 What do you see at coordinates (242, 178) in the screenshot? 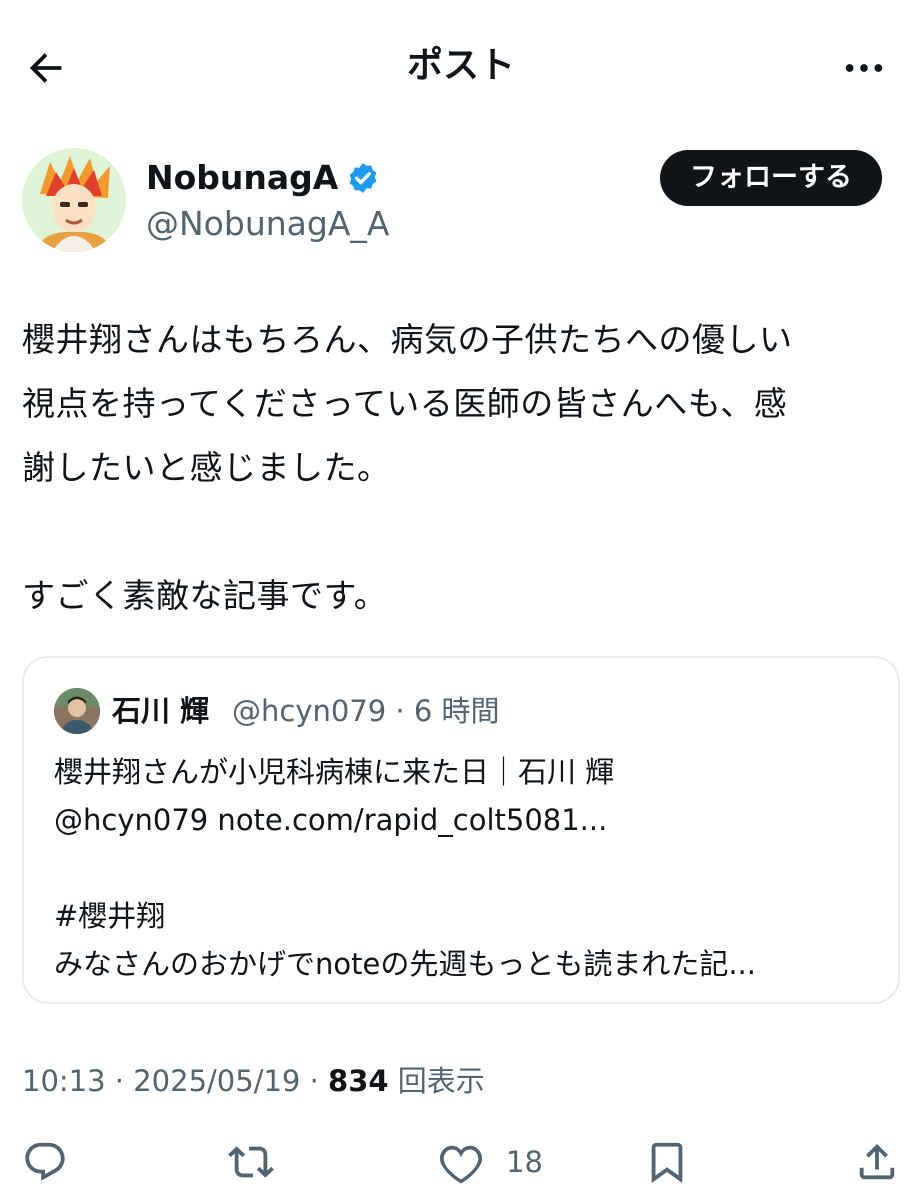
I see `author-name: NobunagA` at bounding box center [242, 178].